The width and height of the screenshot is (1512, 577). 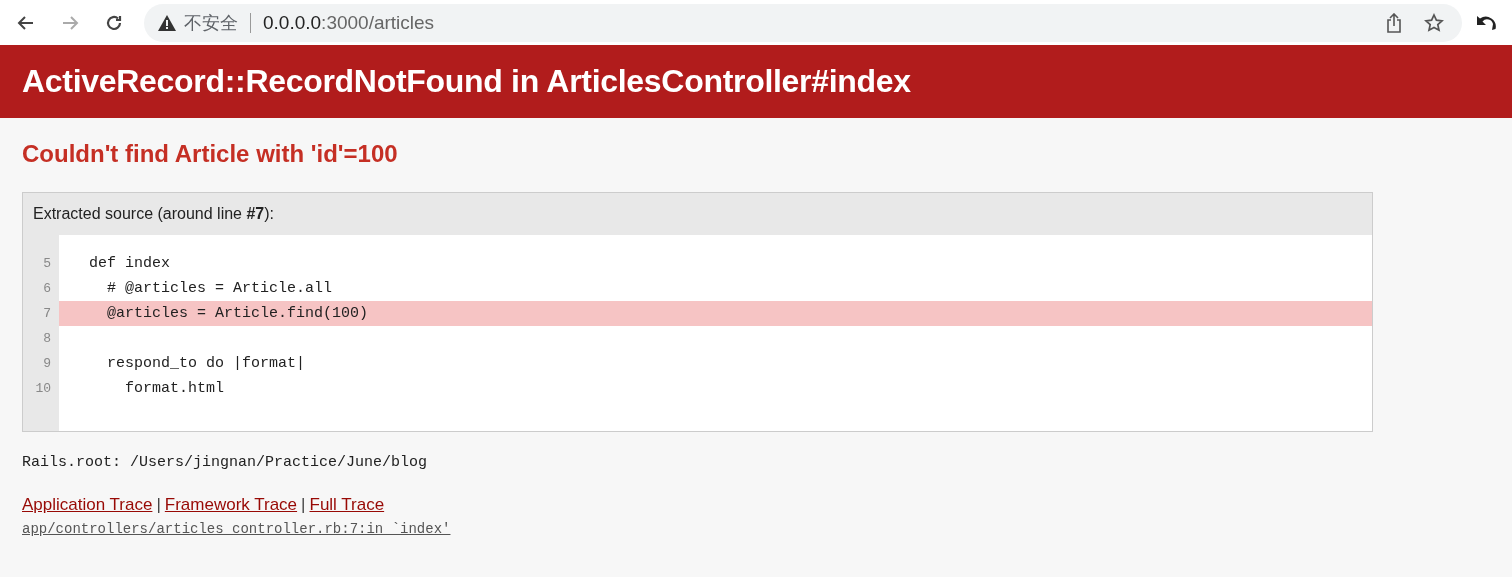 What do you see at coordinates (220, 289) in the screenshot?
I see `code-line: # @articles = Article.all` at bounding box center [220, 289].